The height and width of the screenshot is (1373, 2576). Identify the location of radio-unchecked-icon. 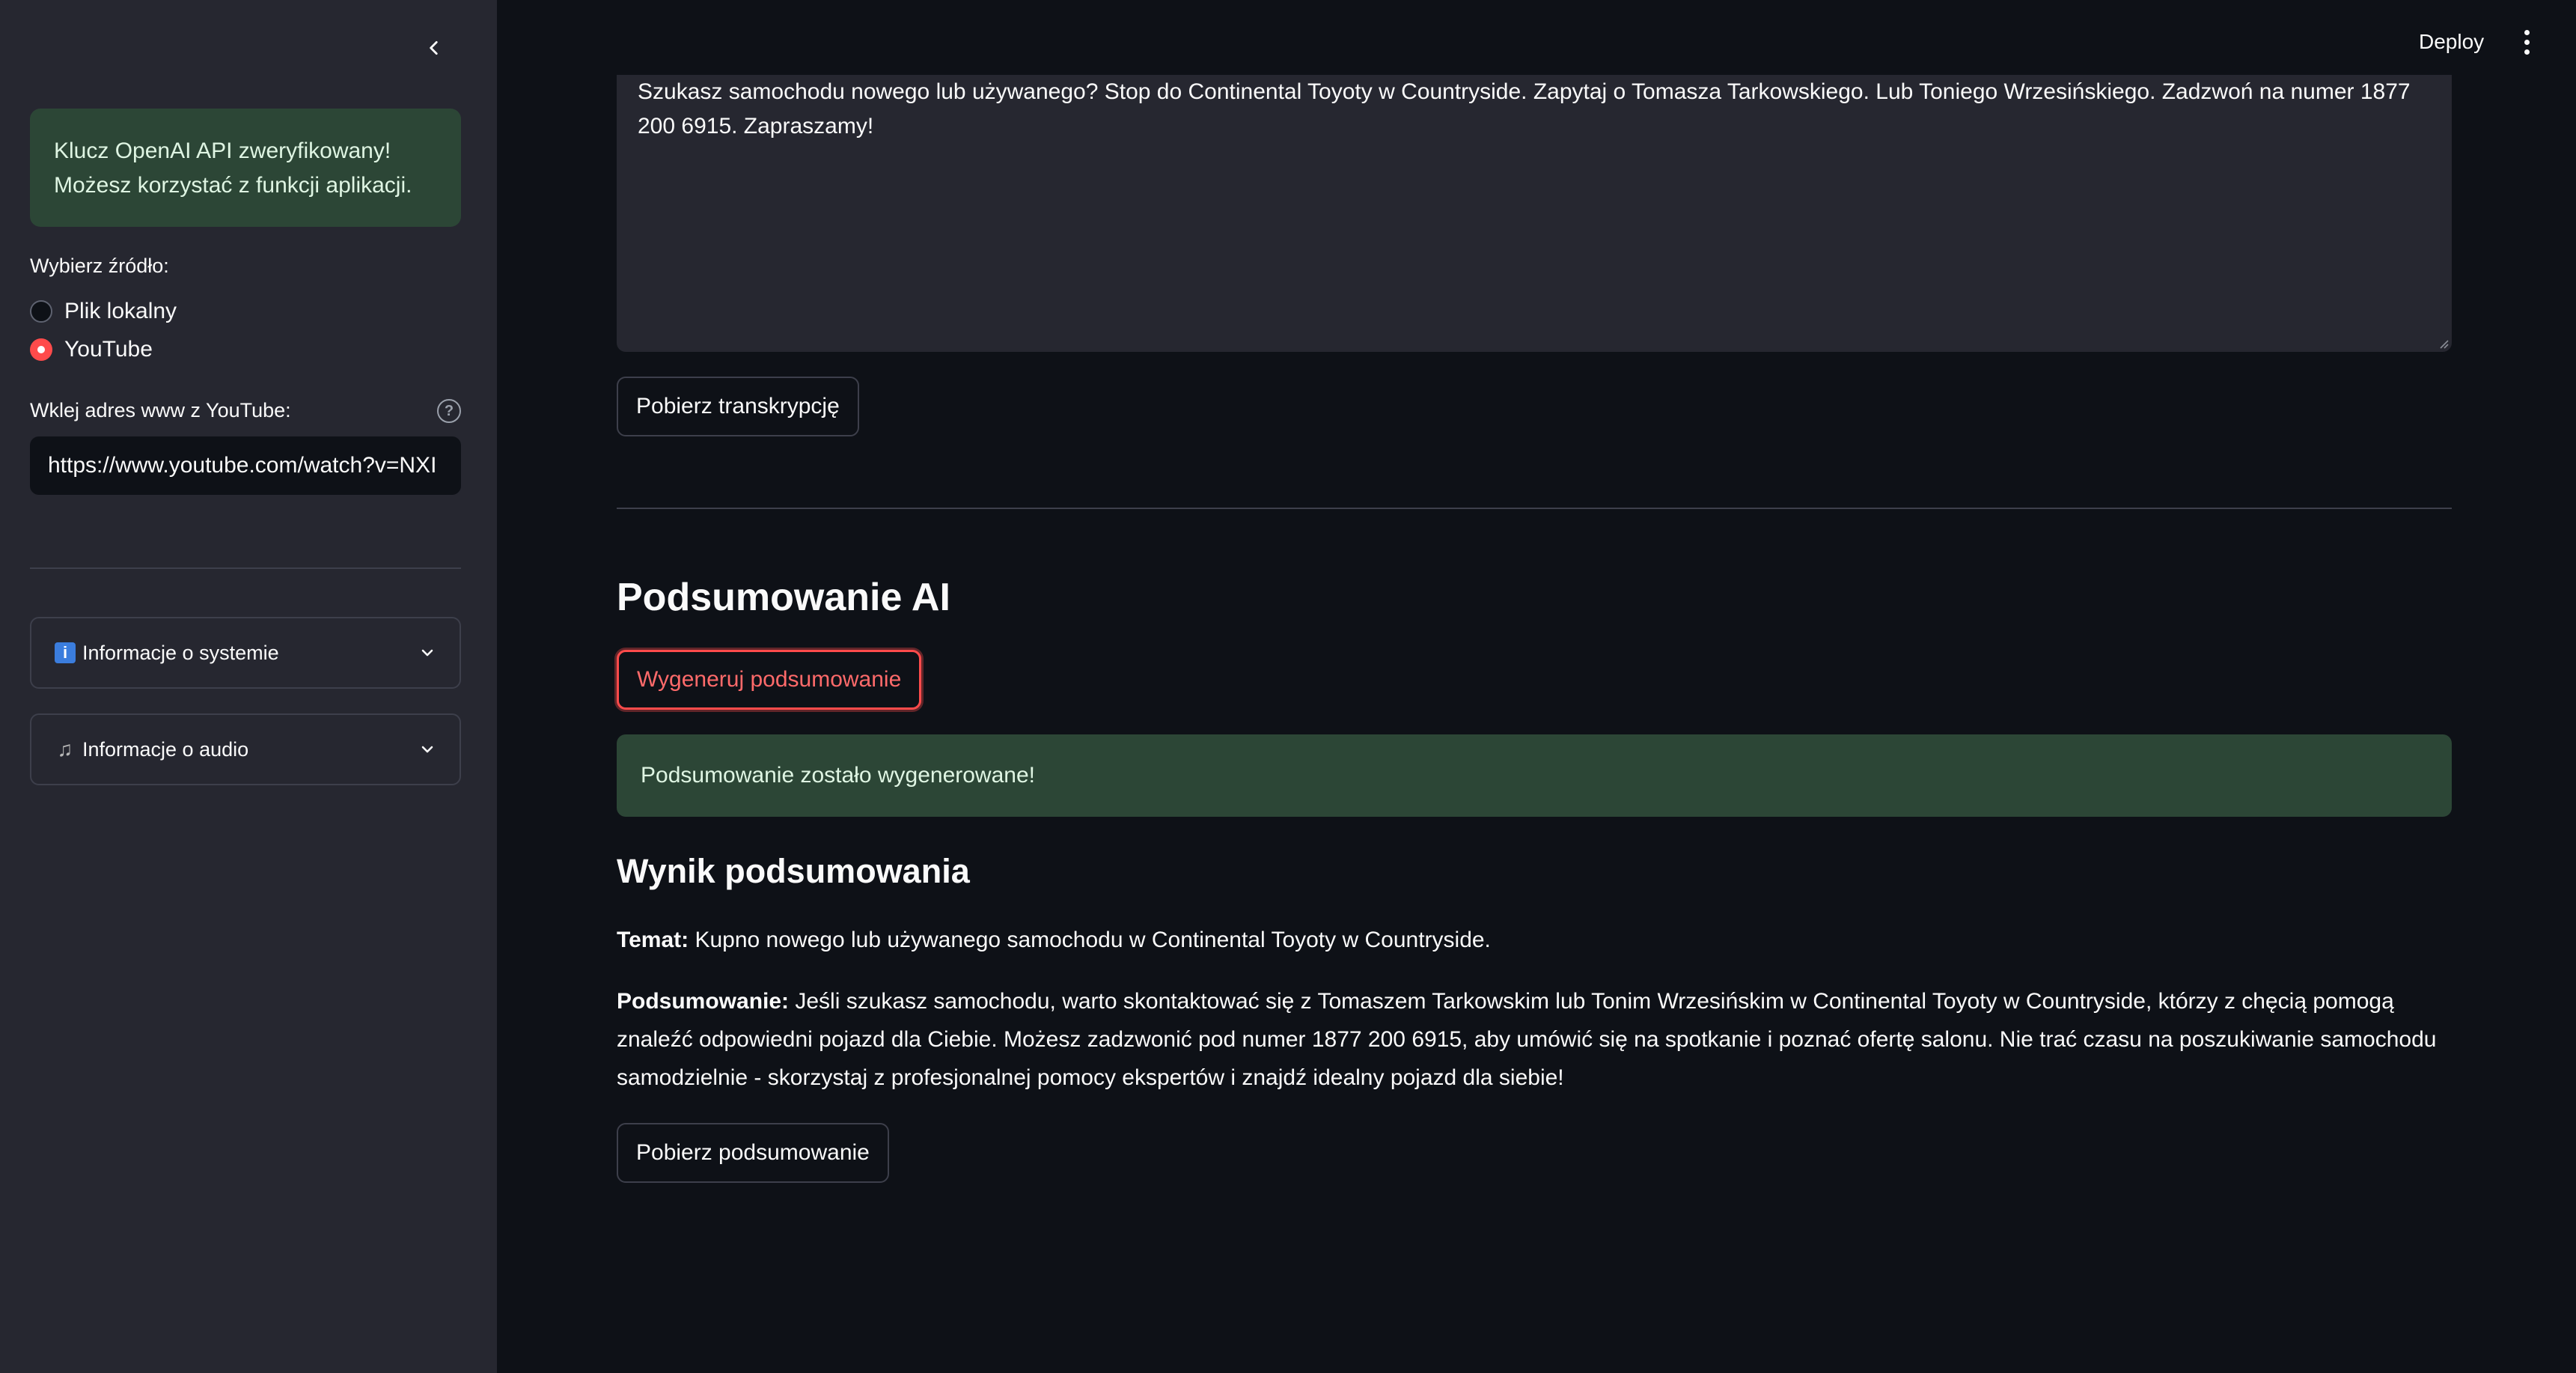
(41, 312).